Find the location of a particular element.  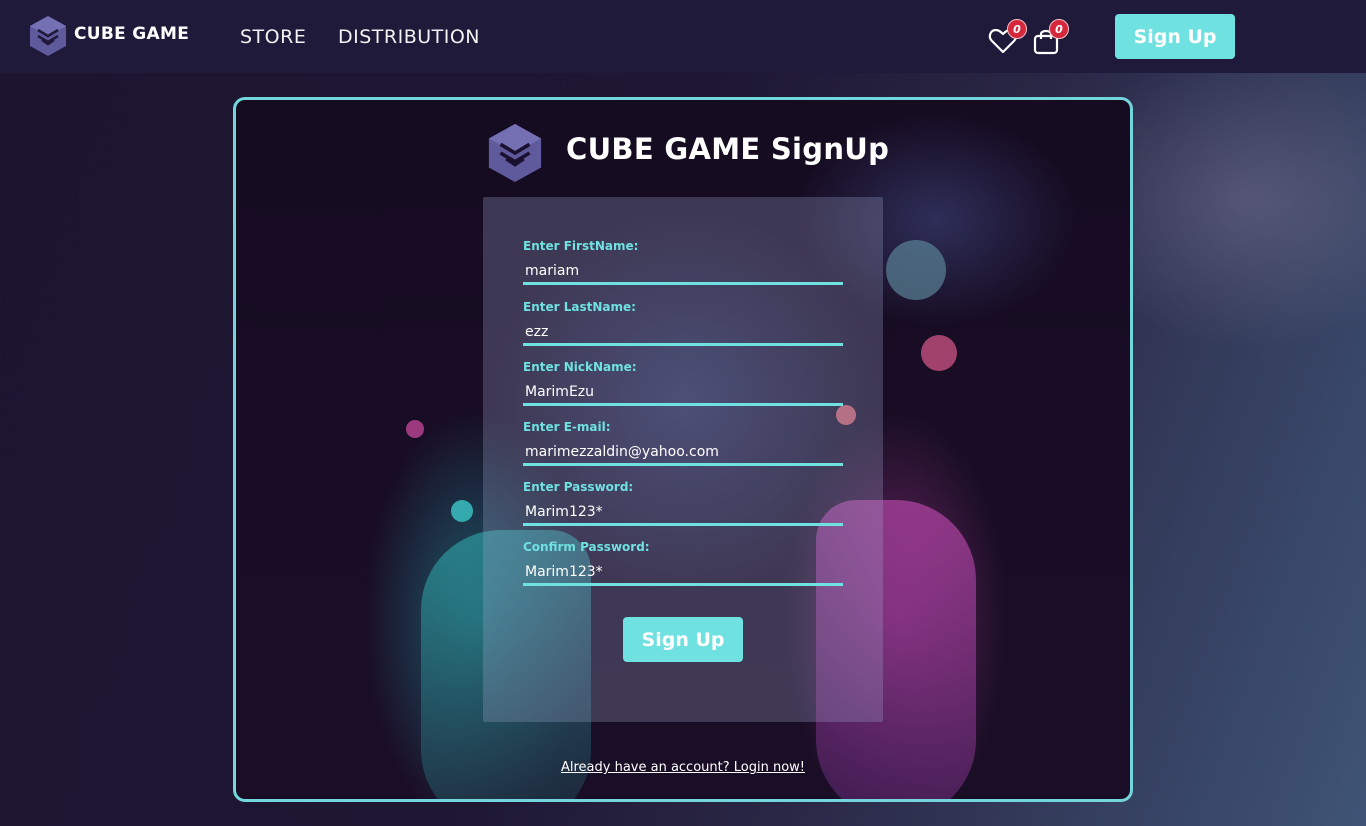

header-signup-button: Sign Up is located at coordinates (1175, 36).